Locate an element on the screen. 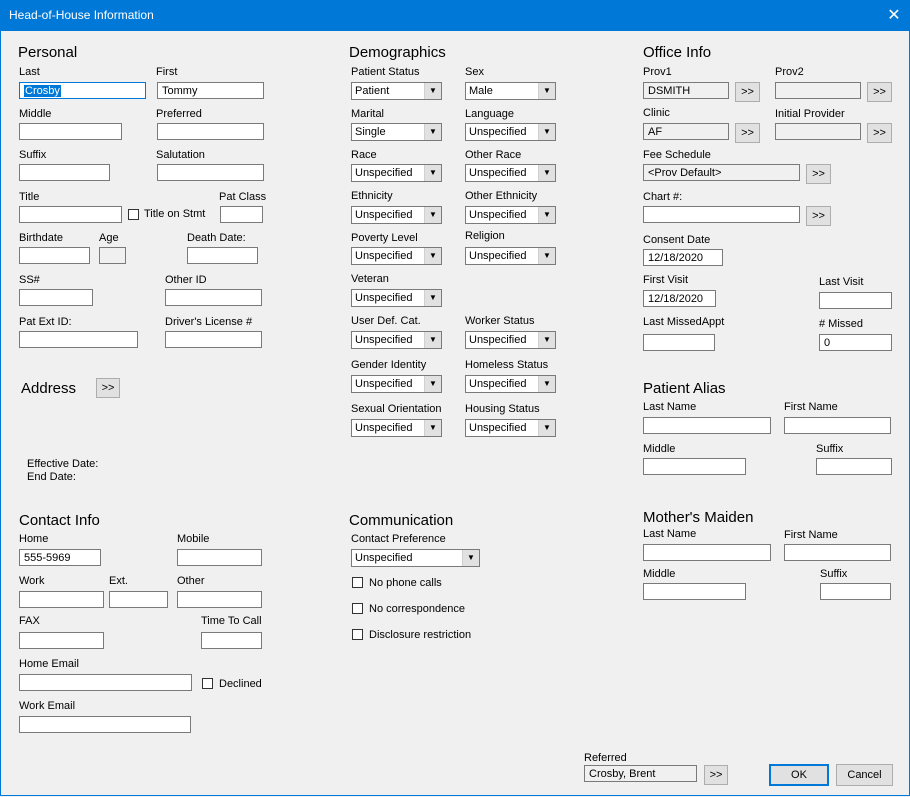 The height and width of the screenshot is (797, 910). ext-input is located at coordinates (138, 599).